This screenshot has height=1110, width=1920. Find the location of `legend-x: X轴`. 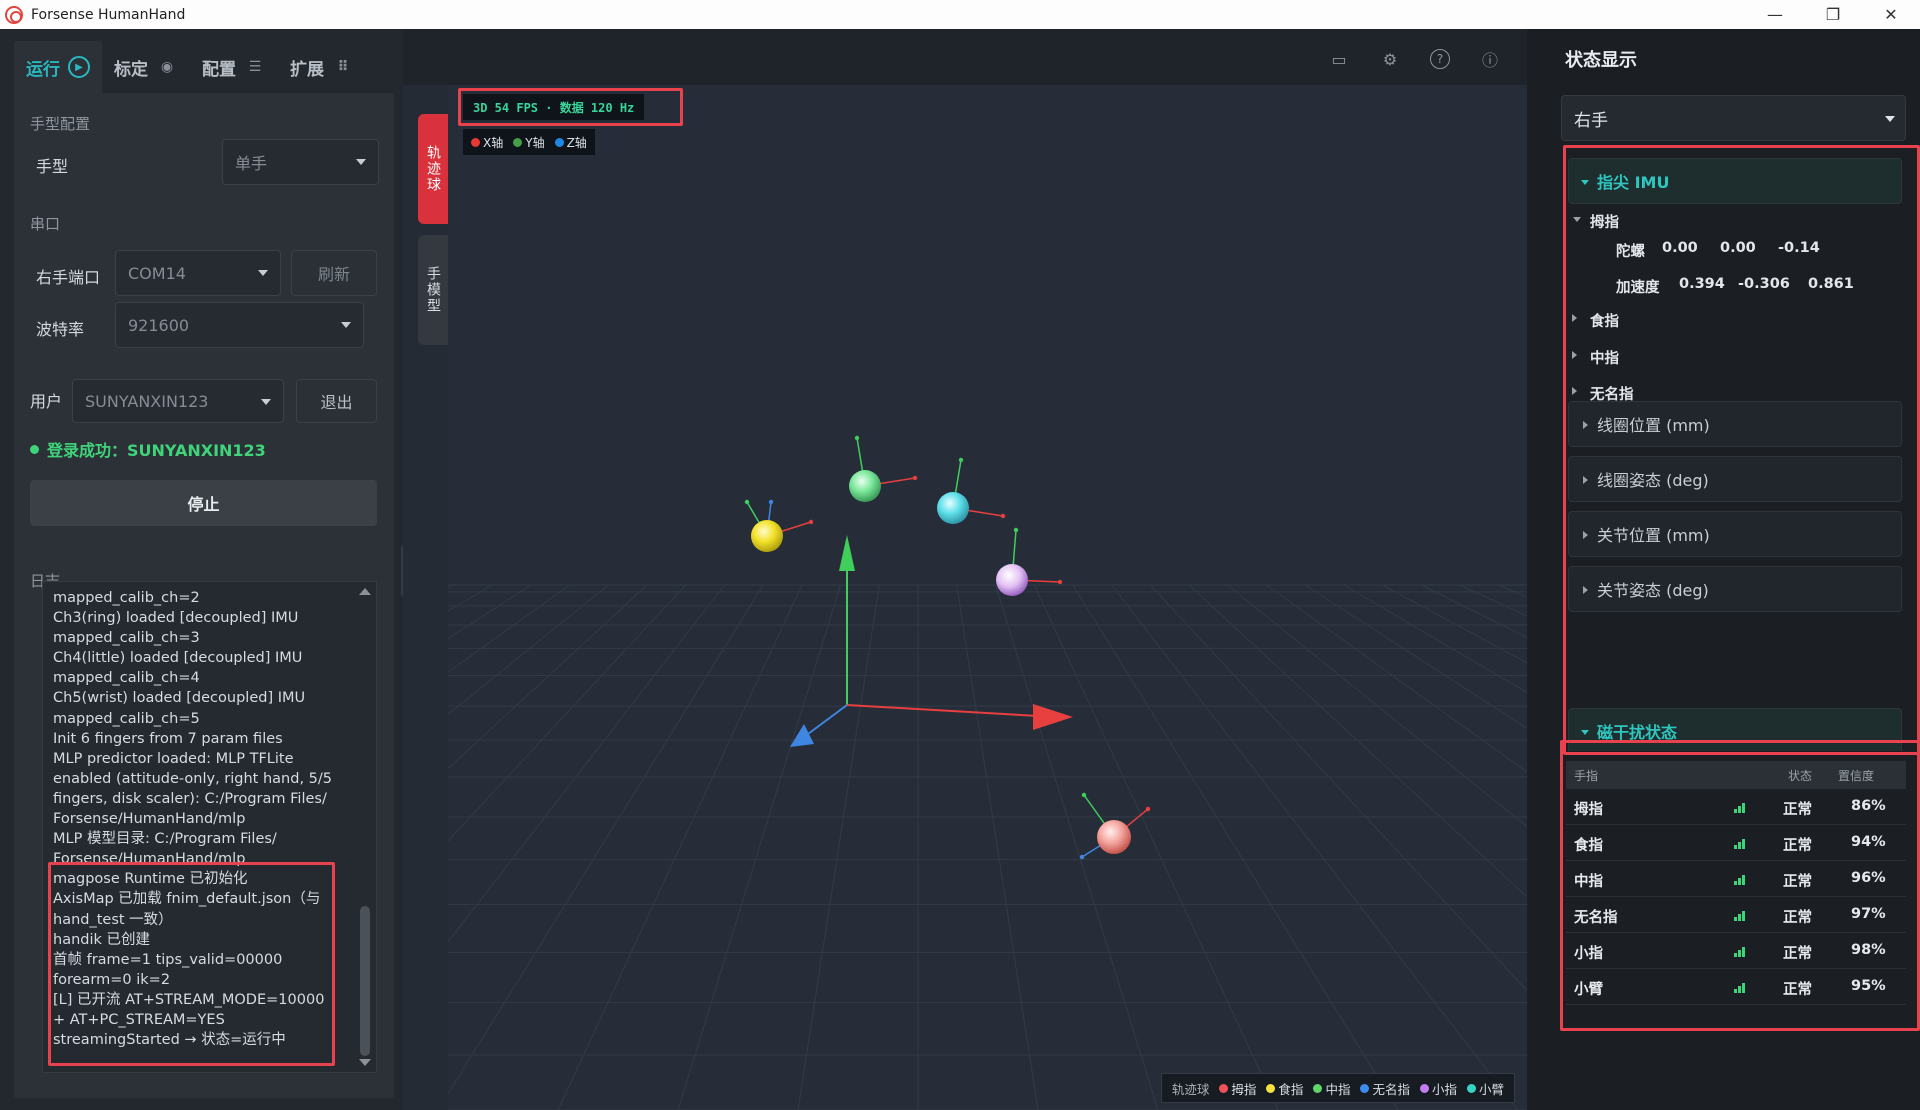

legend-x: X轴 is located at coordinates (487, 142).